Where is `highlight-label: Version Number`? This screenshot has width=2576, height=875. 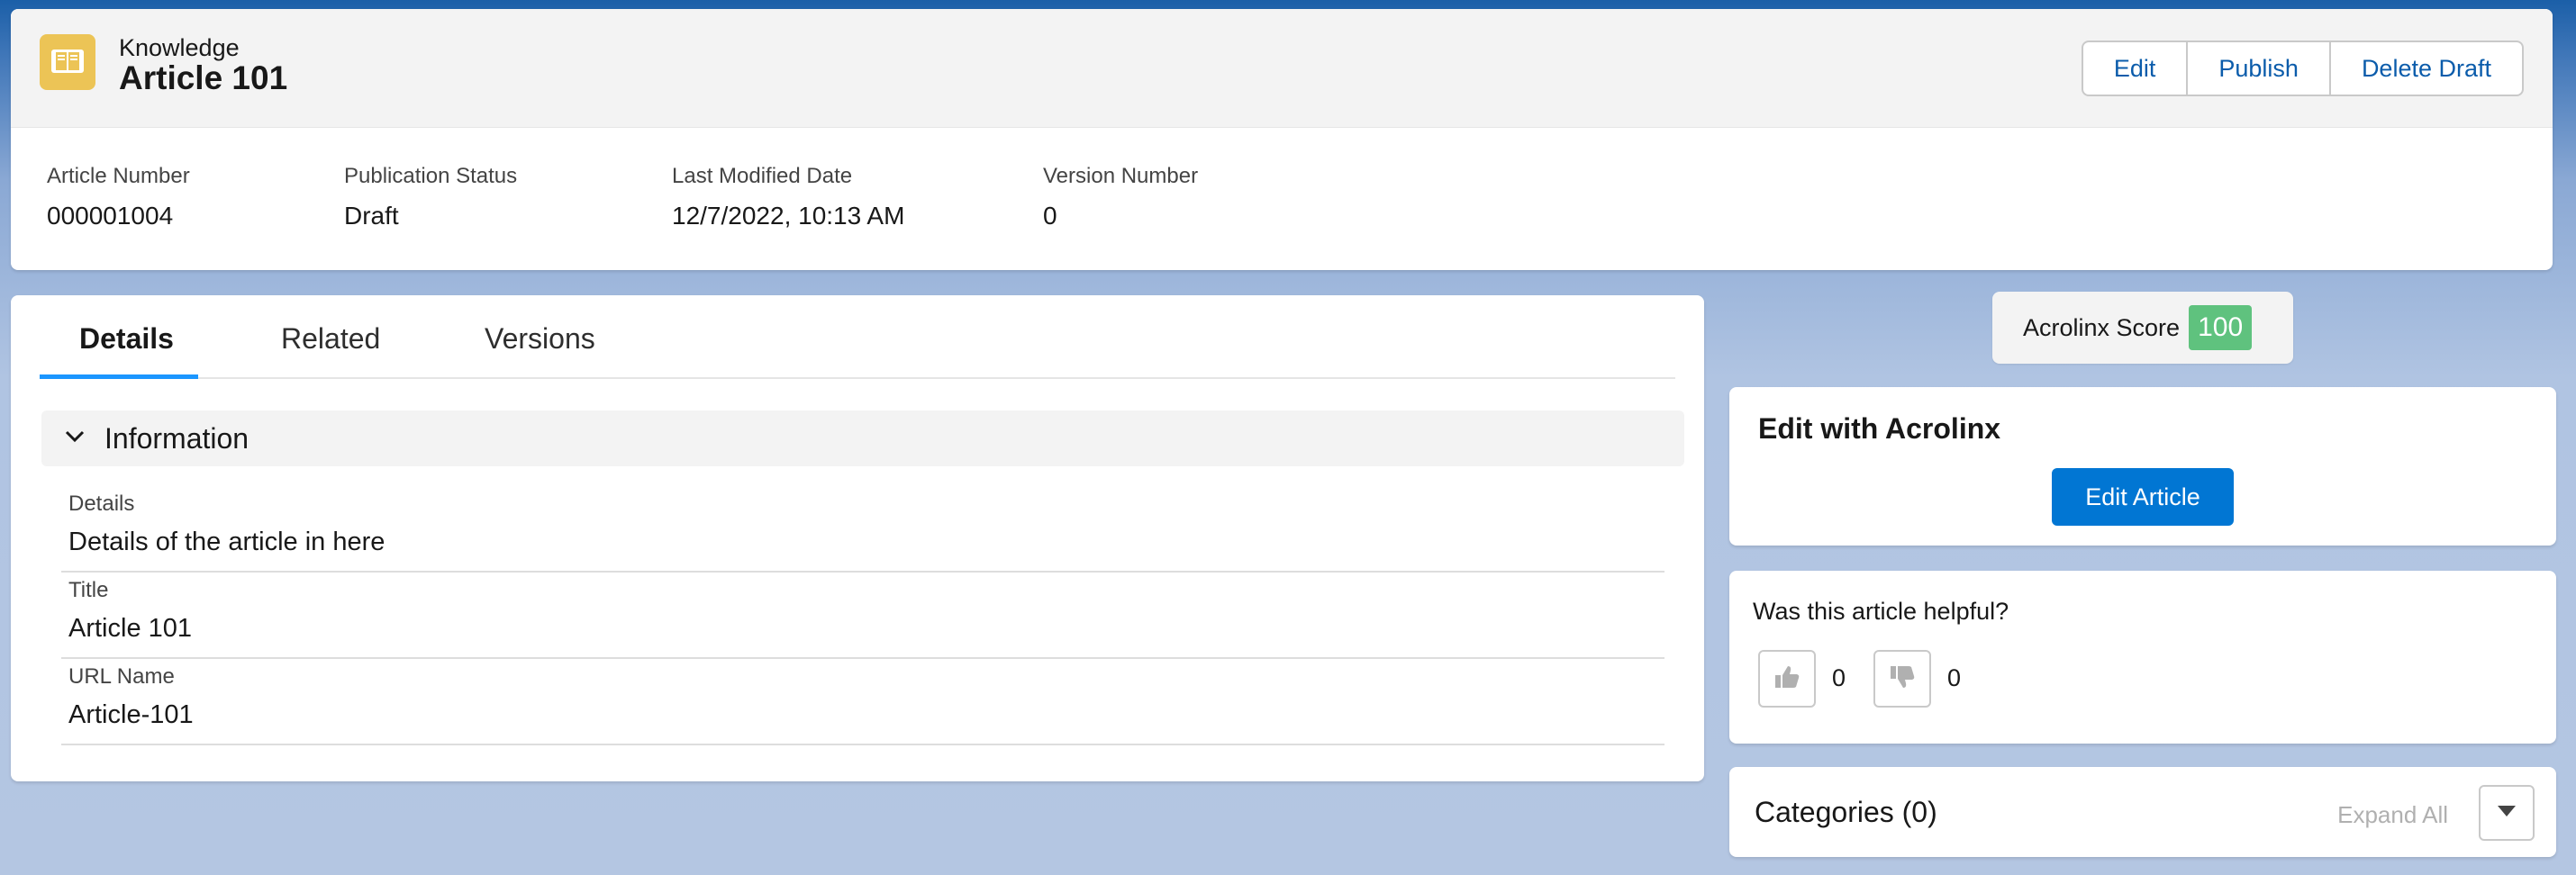
highlight-label: Version Number is located at coordinates (1121, 176).